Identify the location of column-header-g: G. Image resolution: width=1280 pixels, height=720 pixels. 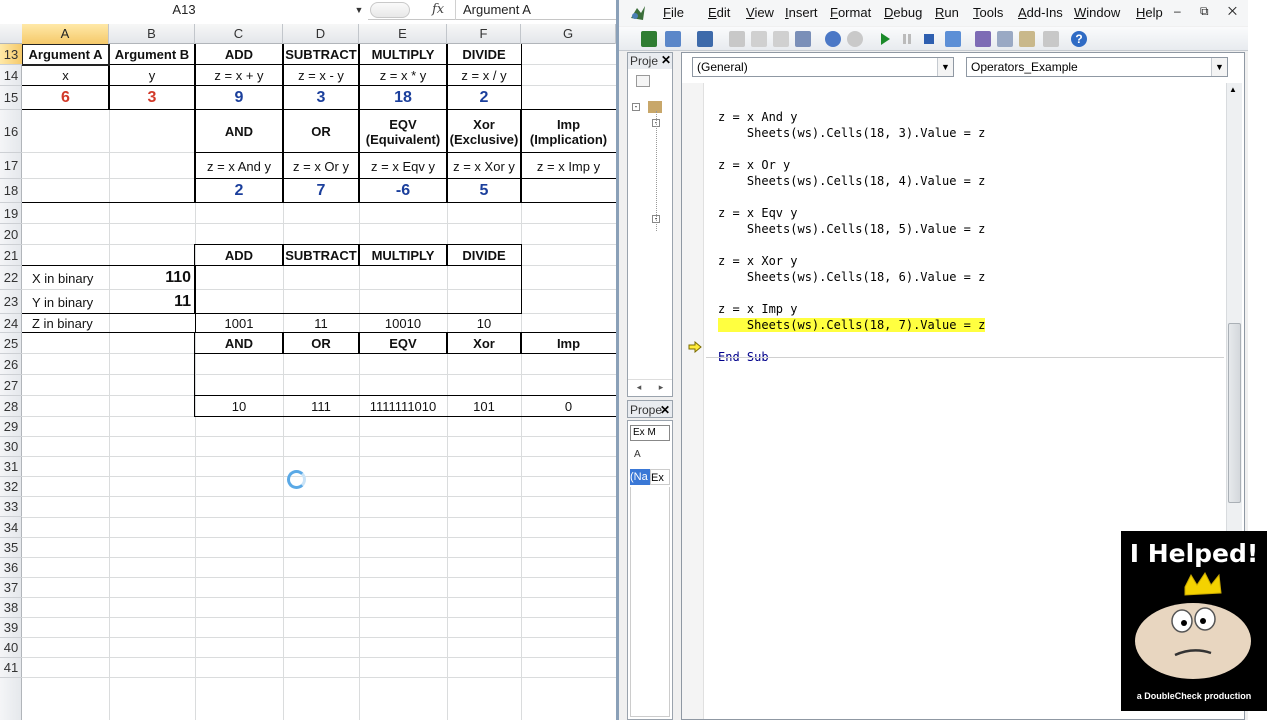
(568, 34).